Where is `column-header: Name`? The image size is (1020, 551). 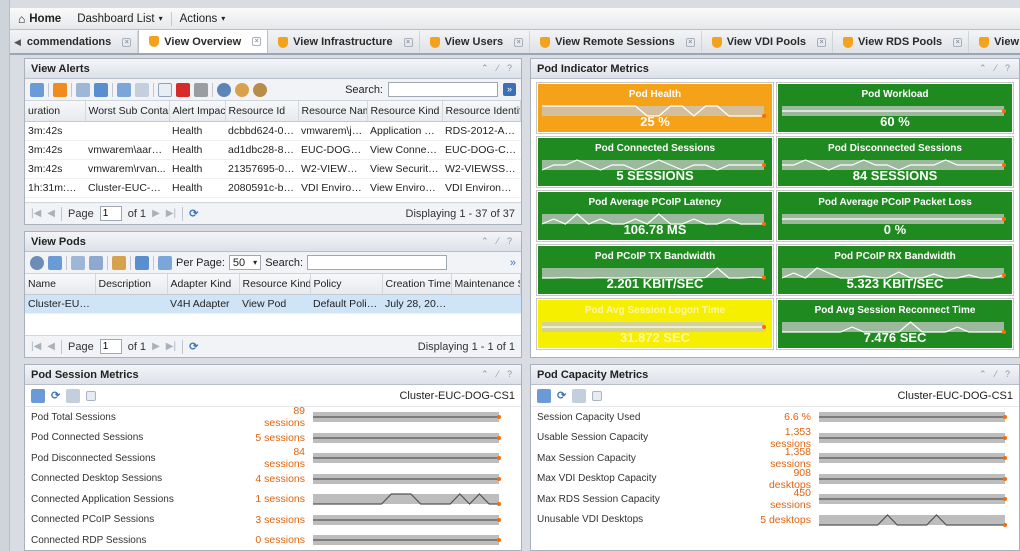 column-header: Name is located at coordinates (60, 284).